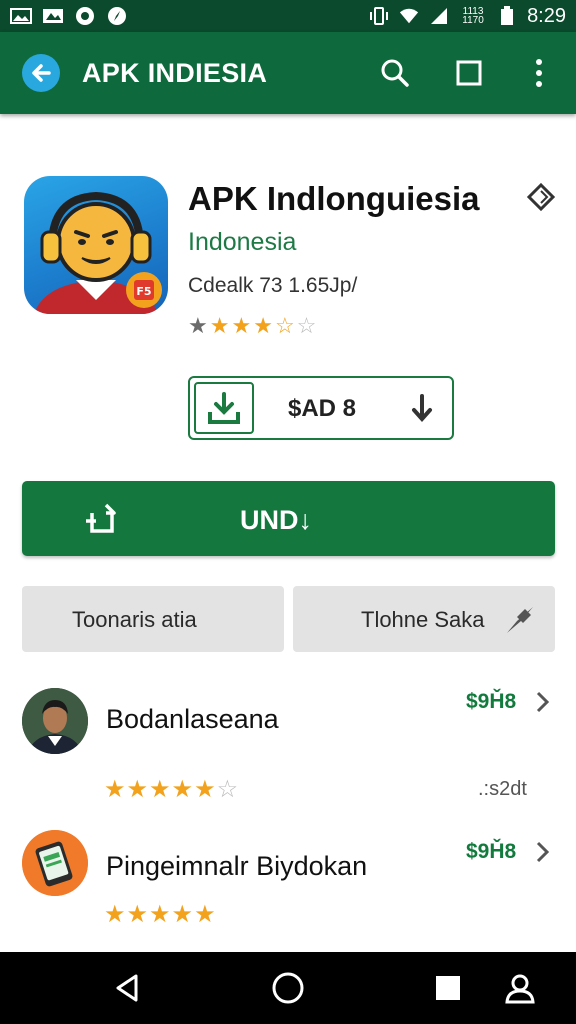  Describe the element at coordinates (507, 15) in the screenshot. I see `battery-icon` at that location.